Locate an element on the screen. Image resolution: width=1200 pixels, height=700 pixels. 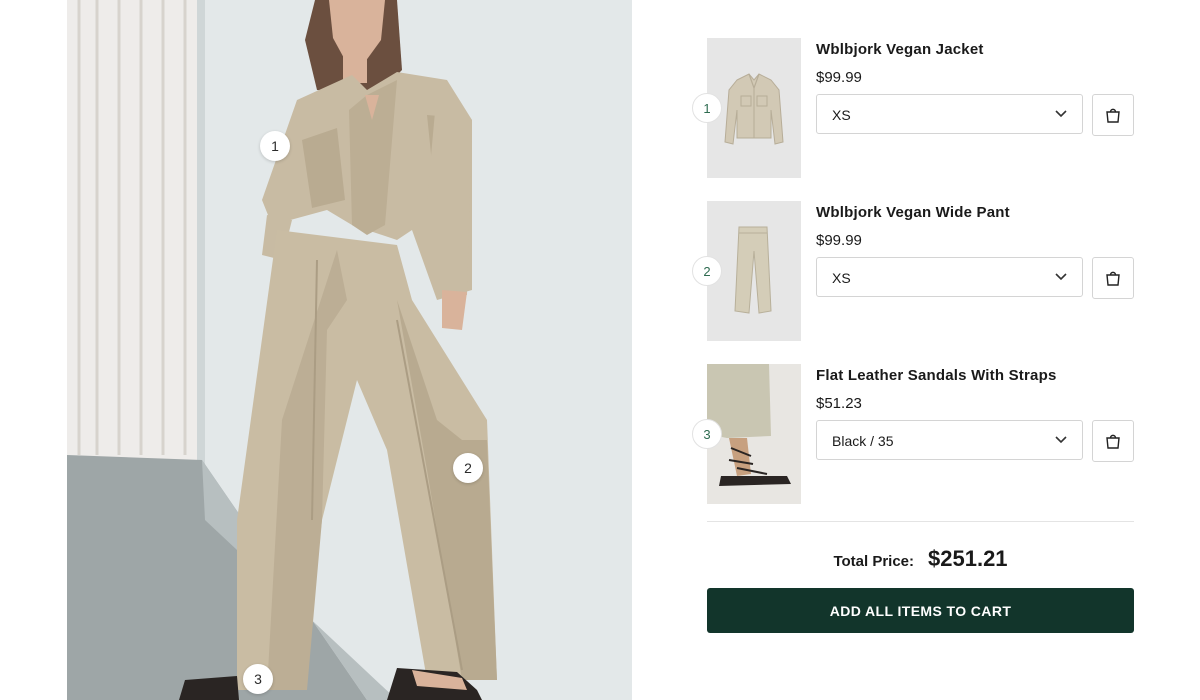
product-price: $51.23 is located at coordinates (839, 403).